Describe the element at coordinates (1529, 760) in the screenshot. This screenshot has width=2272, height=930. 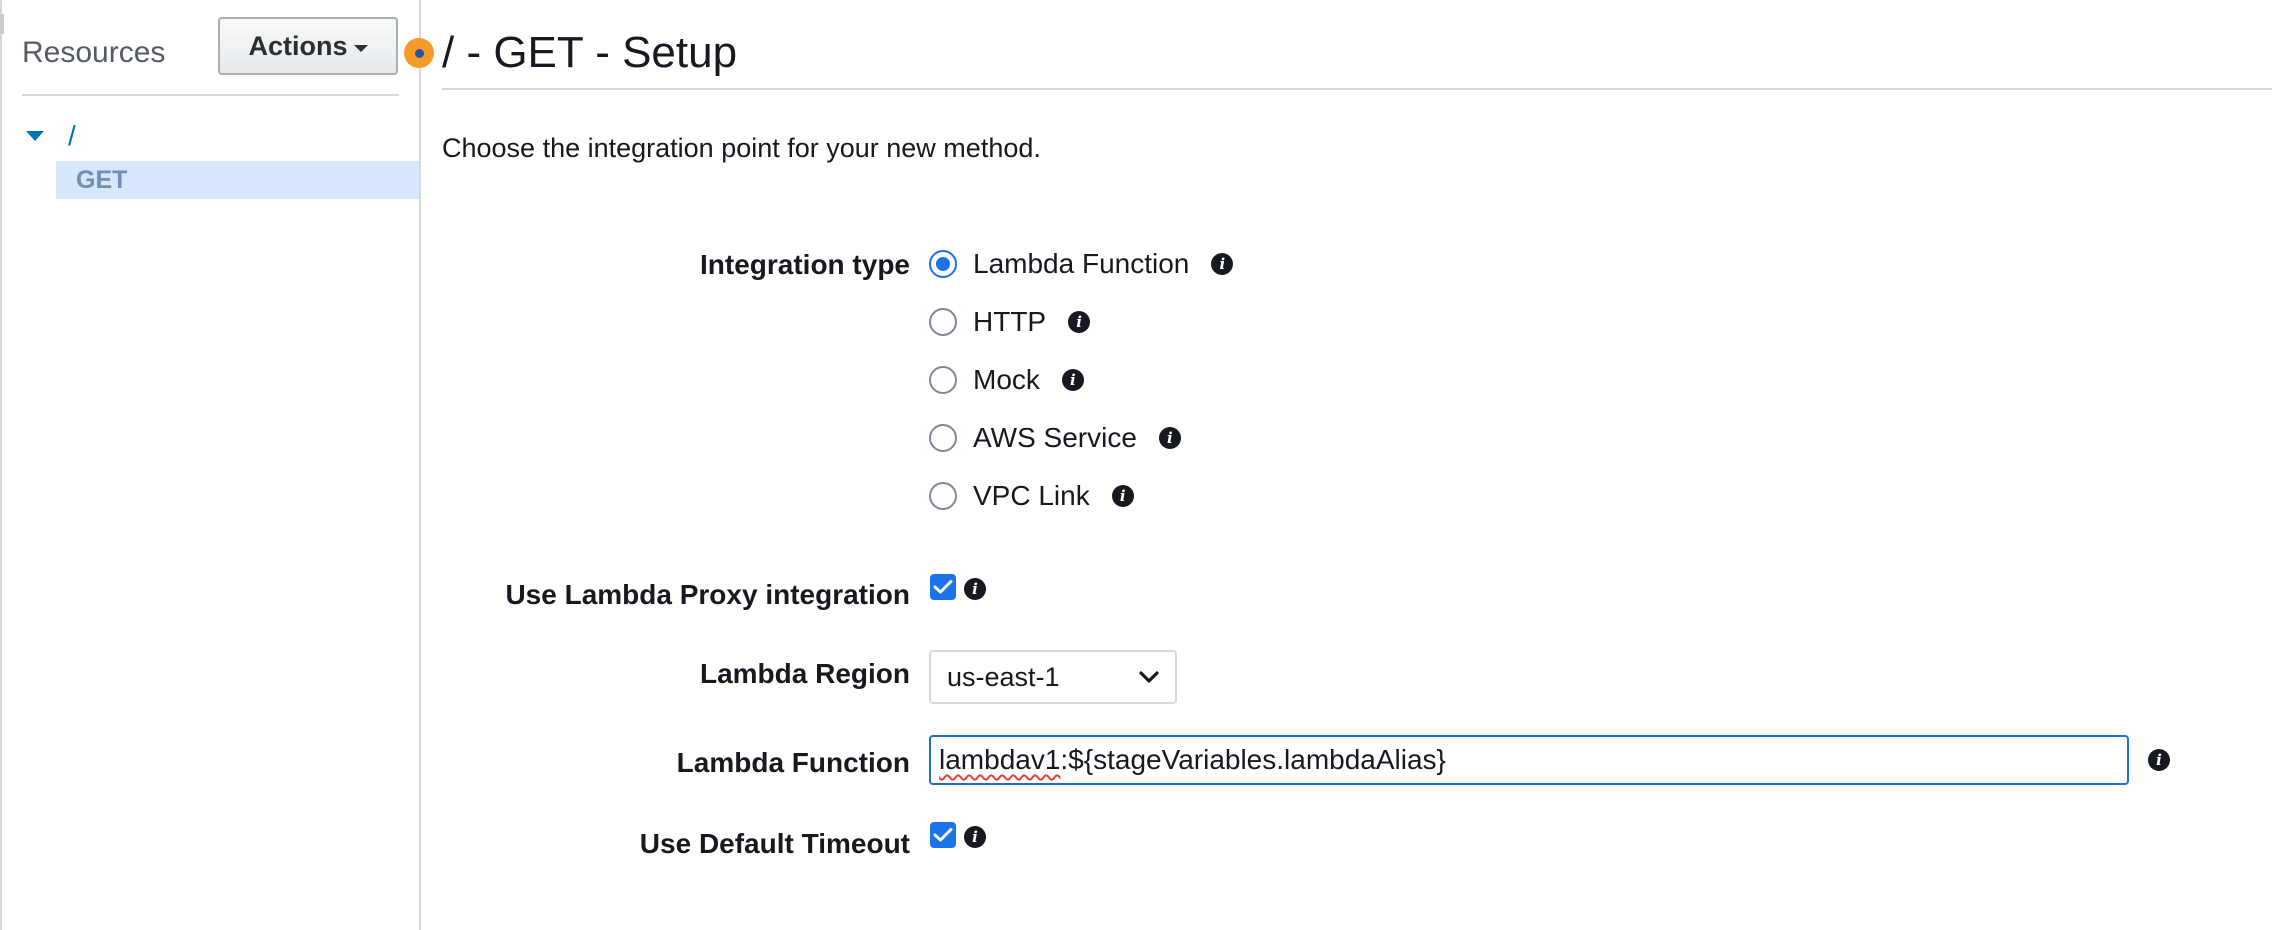
I see `lambda-function-input: lambdav1:${stageVariables.lambdaAlias}` at that location.